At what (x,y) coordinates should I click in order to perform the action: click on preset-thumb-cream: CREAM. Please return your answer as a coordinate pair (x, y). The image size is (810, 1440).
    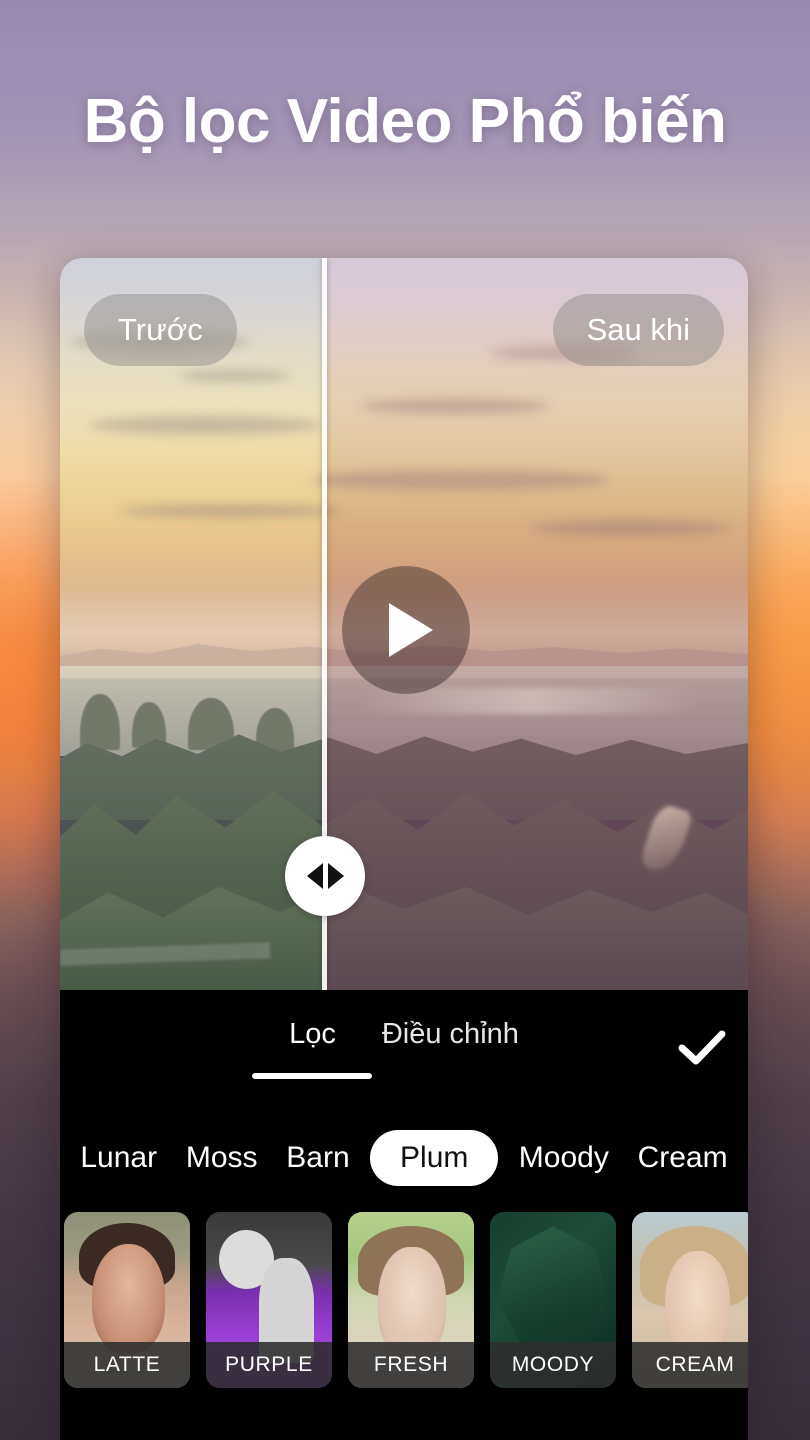
    Looking at the image, I should click on (690, 1300).